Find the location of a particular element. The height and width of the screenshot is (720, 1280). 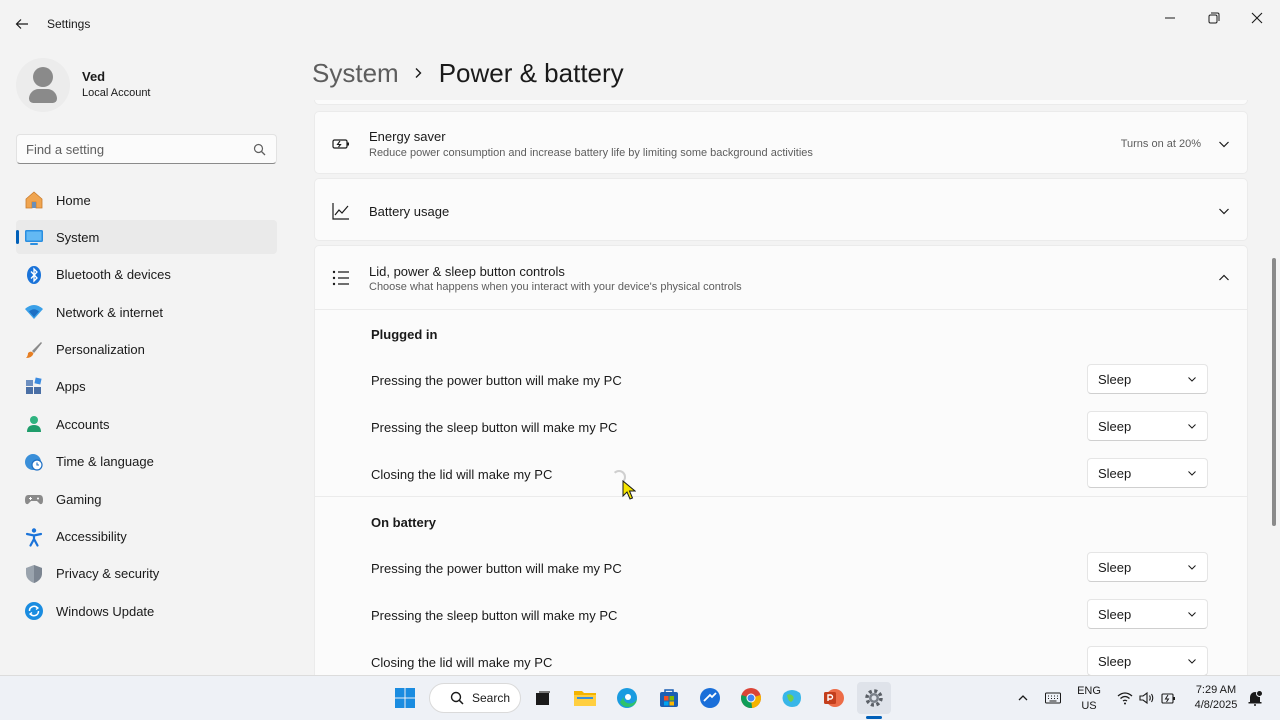

main-scrollbar is located at coordinates (1274, 392).